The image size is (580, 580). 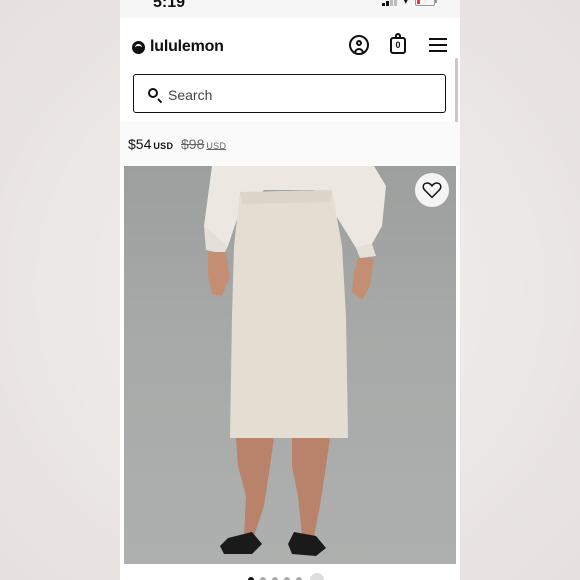 What do you see at coordinates (204, 144) in the screenshot?
I see `original-price: $98 USD` at bounding box center [204, 144].